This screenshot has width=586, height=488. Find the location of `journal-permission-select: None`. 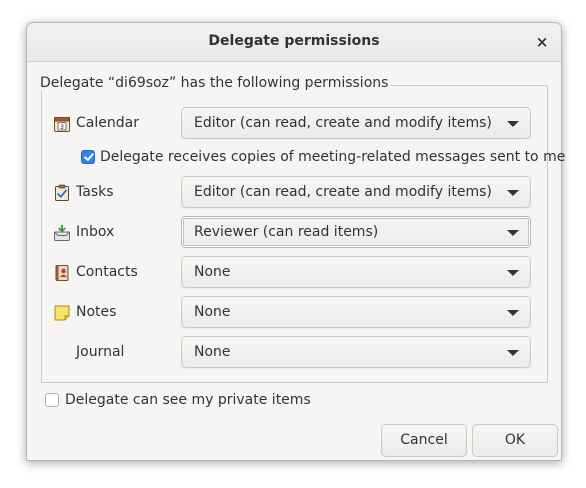

journal-permission-select: None is located at coordinates (356, 352).